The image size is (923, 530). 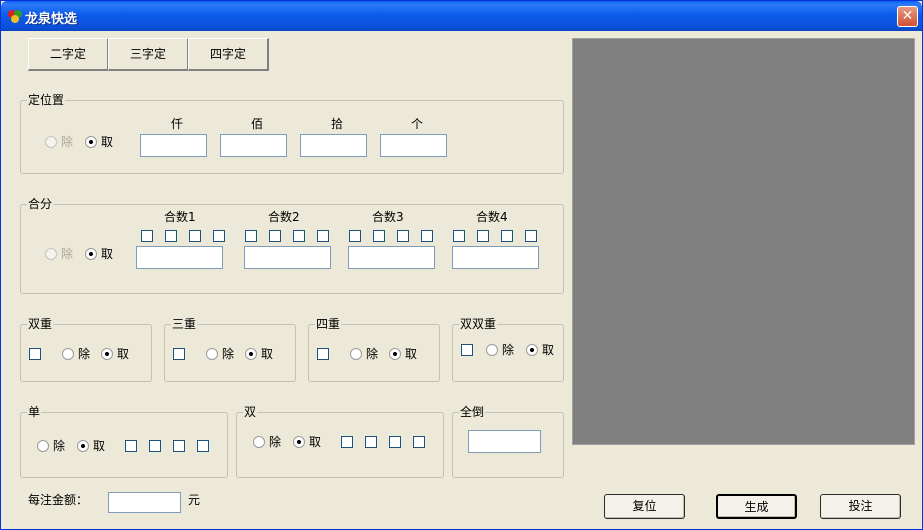 What do you see at coordinates (860, 506) in the screenshot?
I see `bet-button: 投注` at bounding box center [860, 506].